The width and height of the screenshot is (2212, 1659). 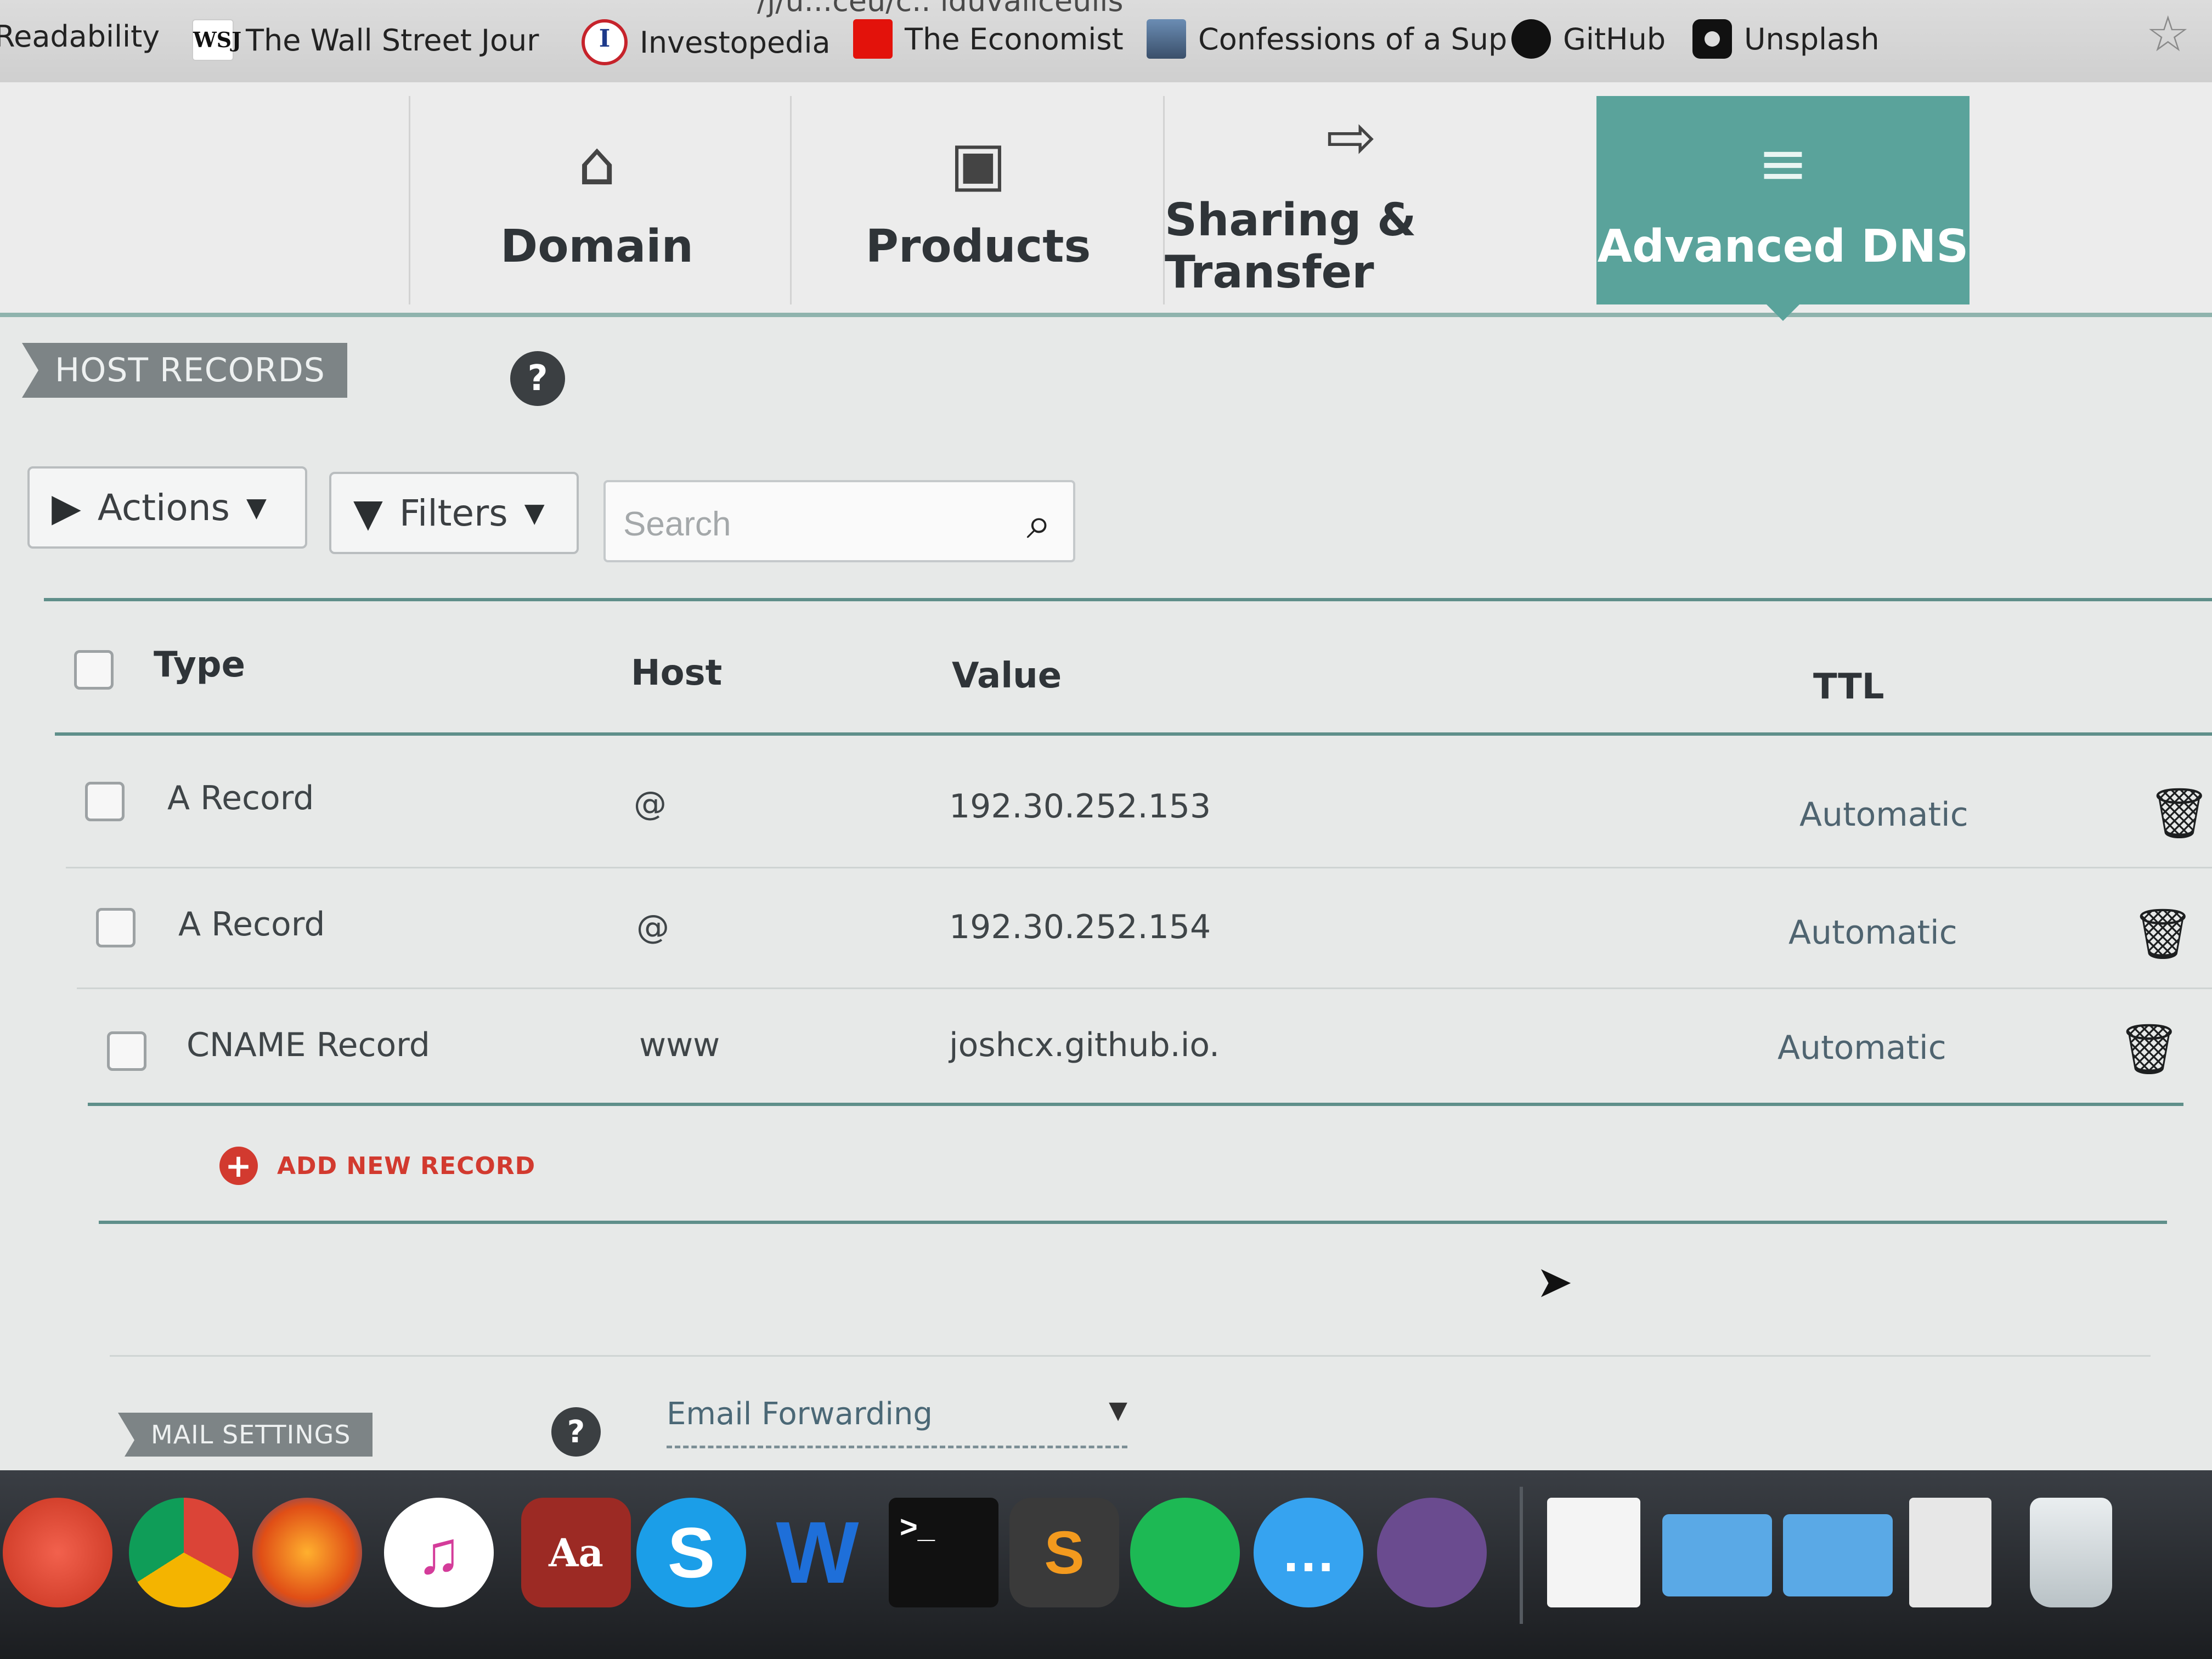 I want to click on column-header-type: Type, so click(x=199, y=665).